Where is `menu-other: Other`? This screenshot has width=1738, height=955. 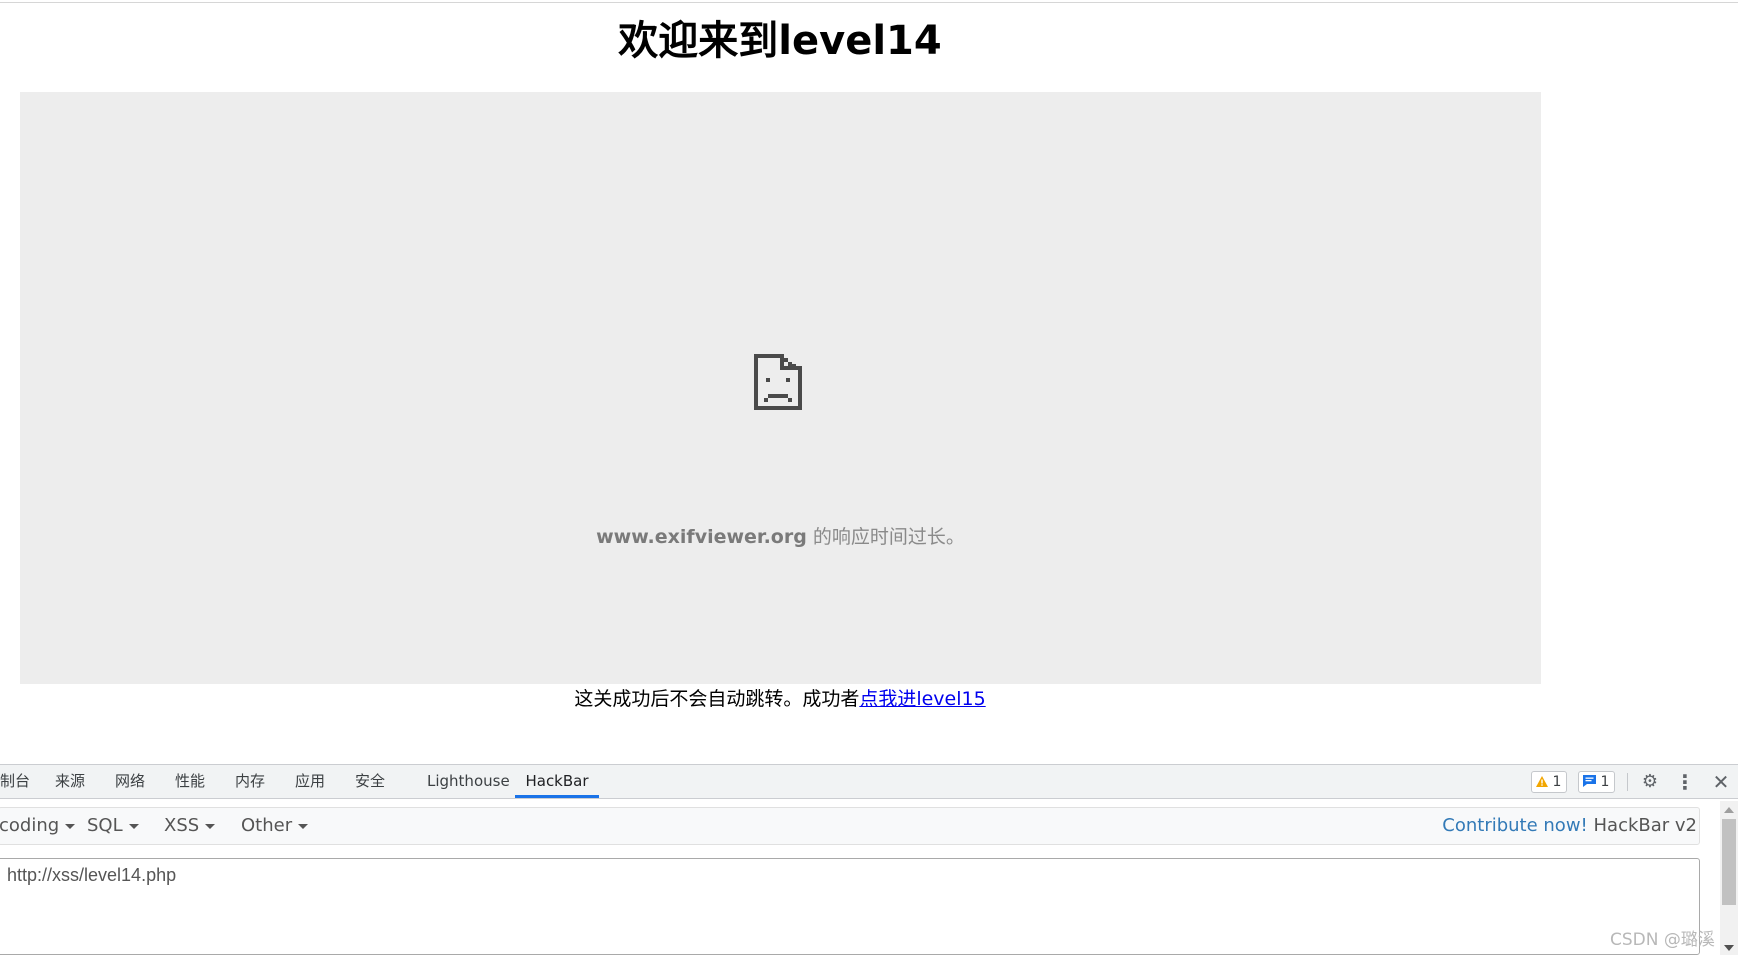 menu-other: Other is located at coordinates (275, 826).